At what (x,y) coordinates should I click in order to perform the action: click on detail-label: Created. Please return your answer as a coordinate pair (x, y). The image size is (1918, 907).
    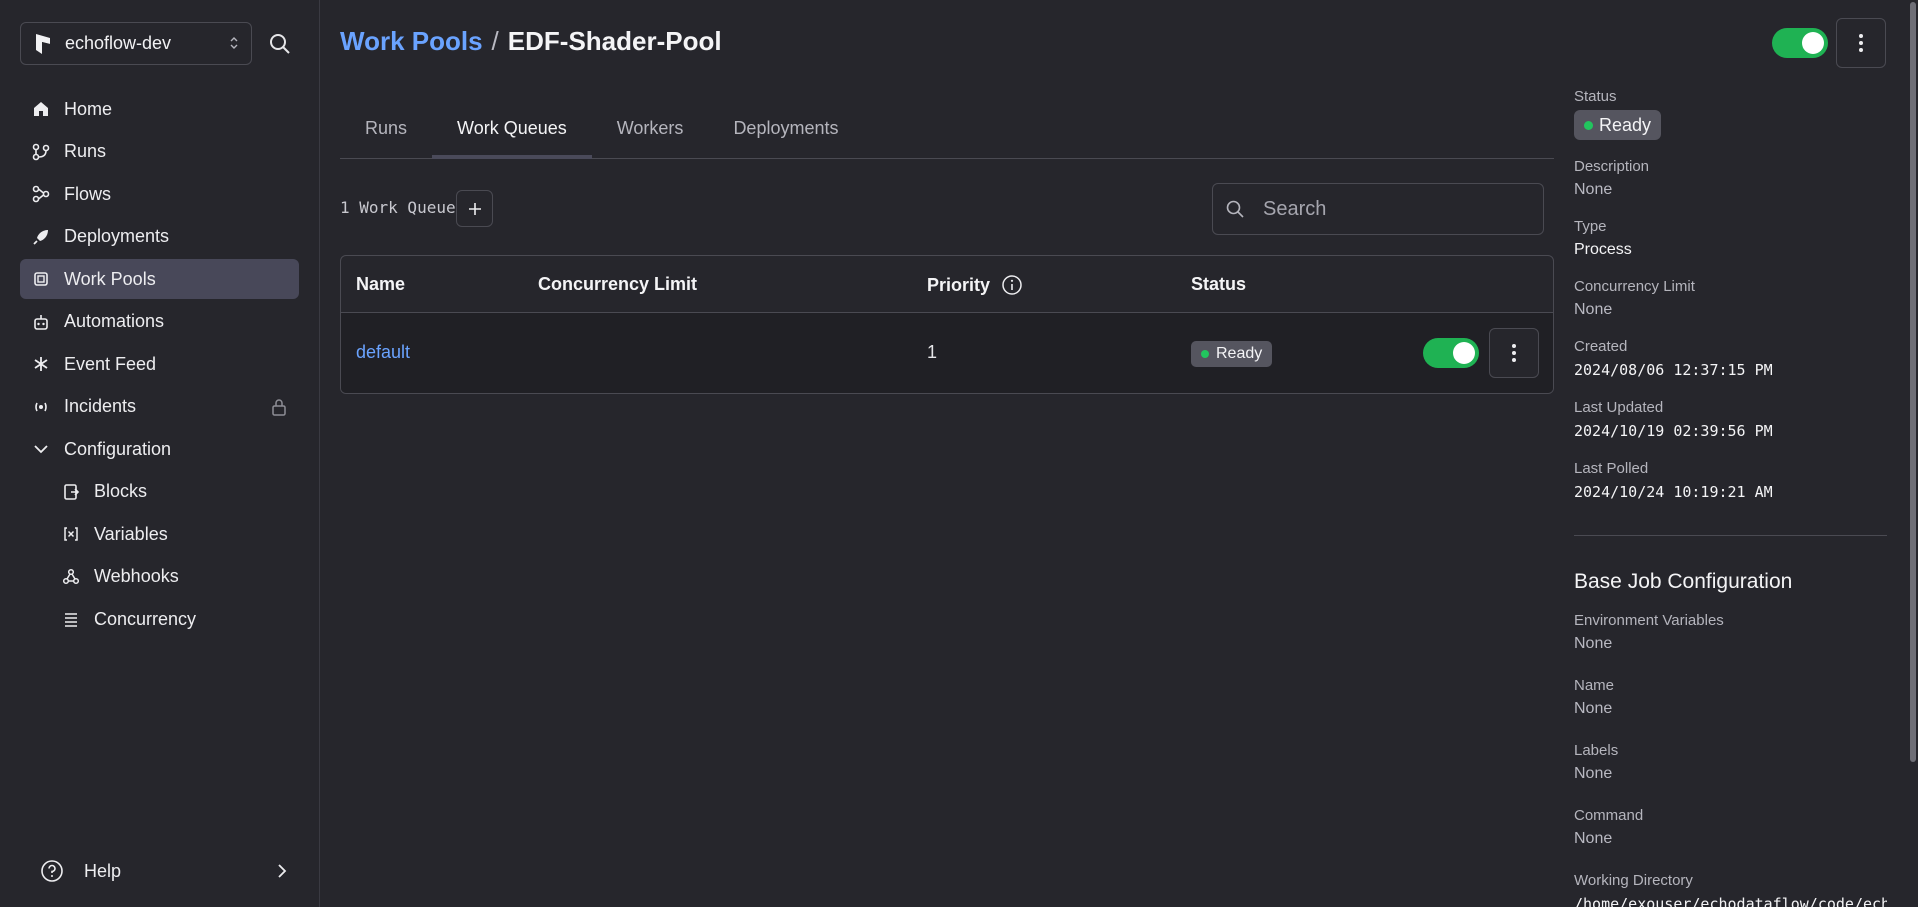
    Looking at the image, I should click on (1601, 346).